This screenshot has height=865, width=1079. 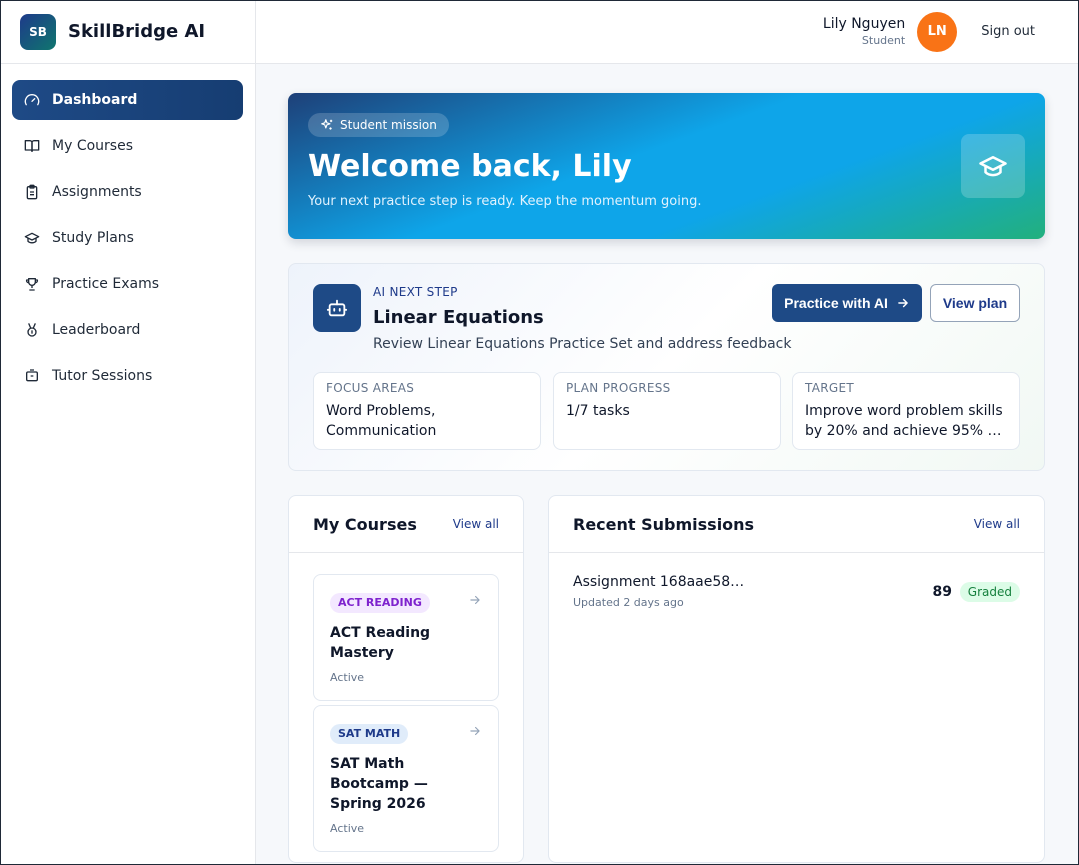 I want to click on stat-label: TARGET, so click(x=829, y=388).